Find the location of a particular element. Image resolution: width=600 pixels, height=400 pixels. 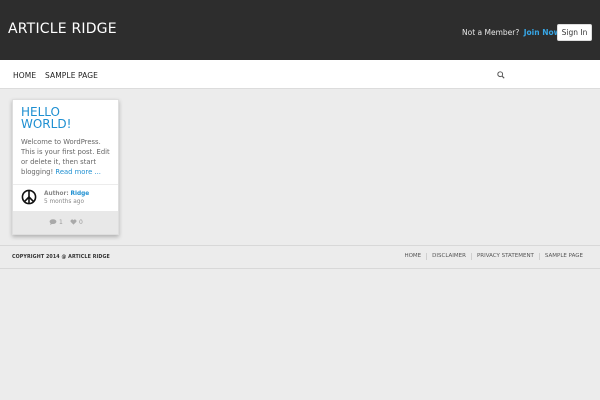

heart-icon is located at coordinates (73, 222).